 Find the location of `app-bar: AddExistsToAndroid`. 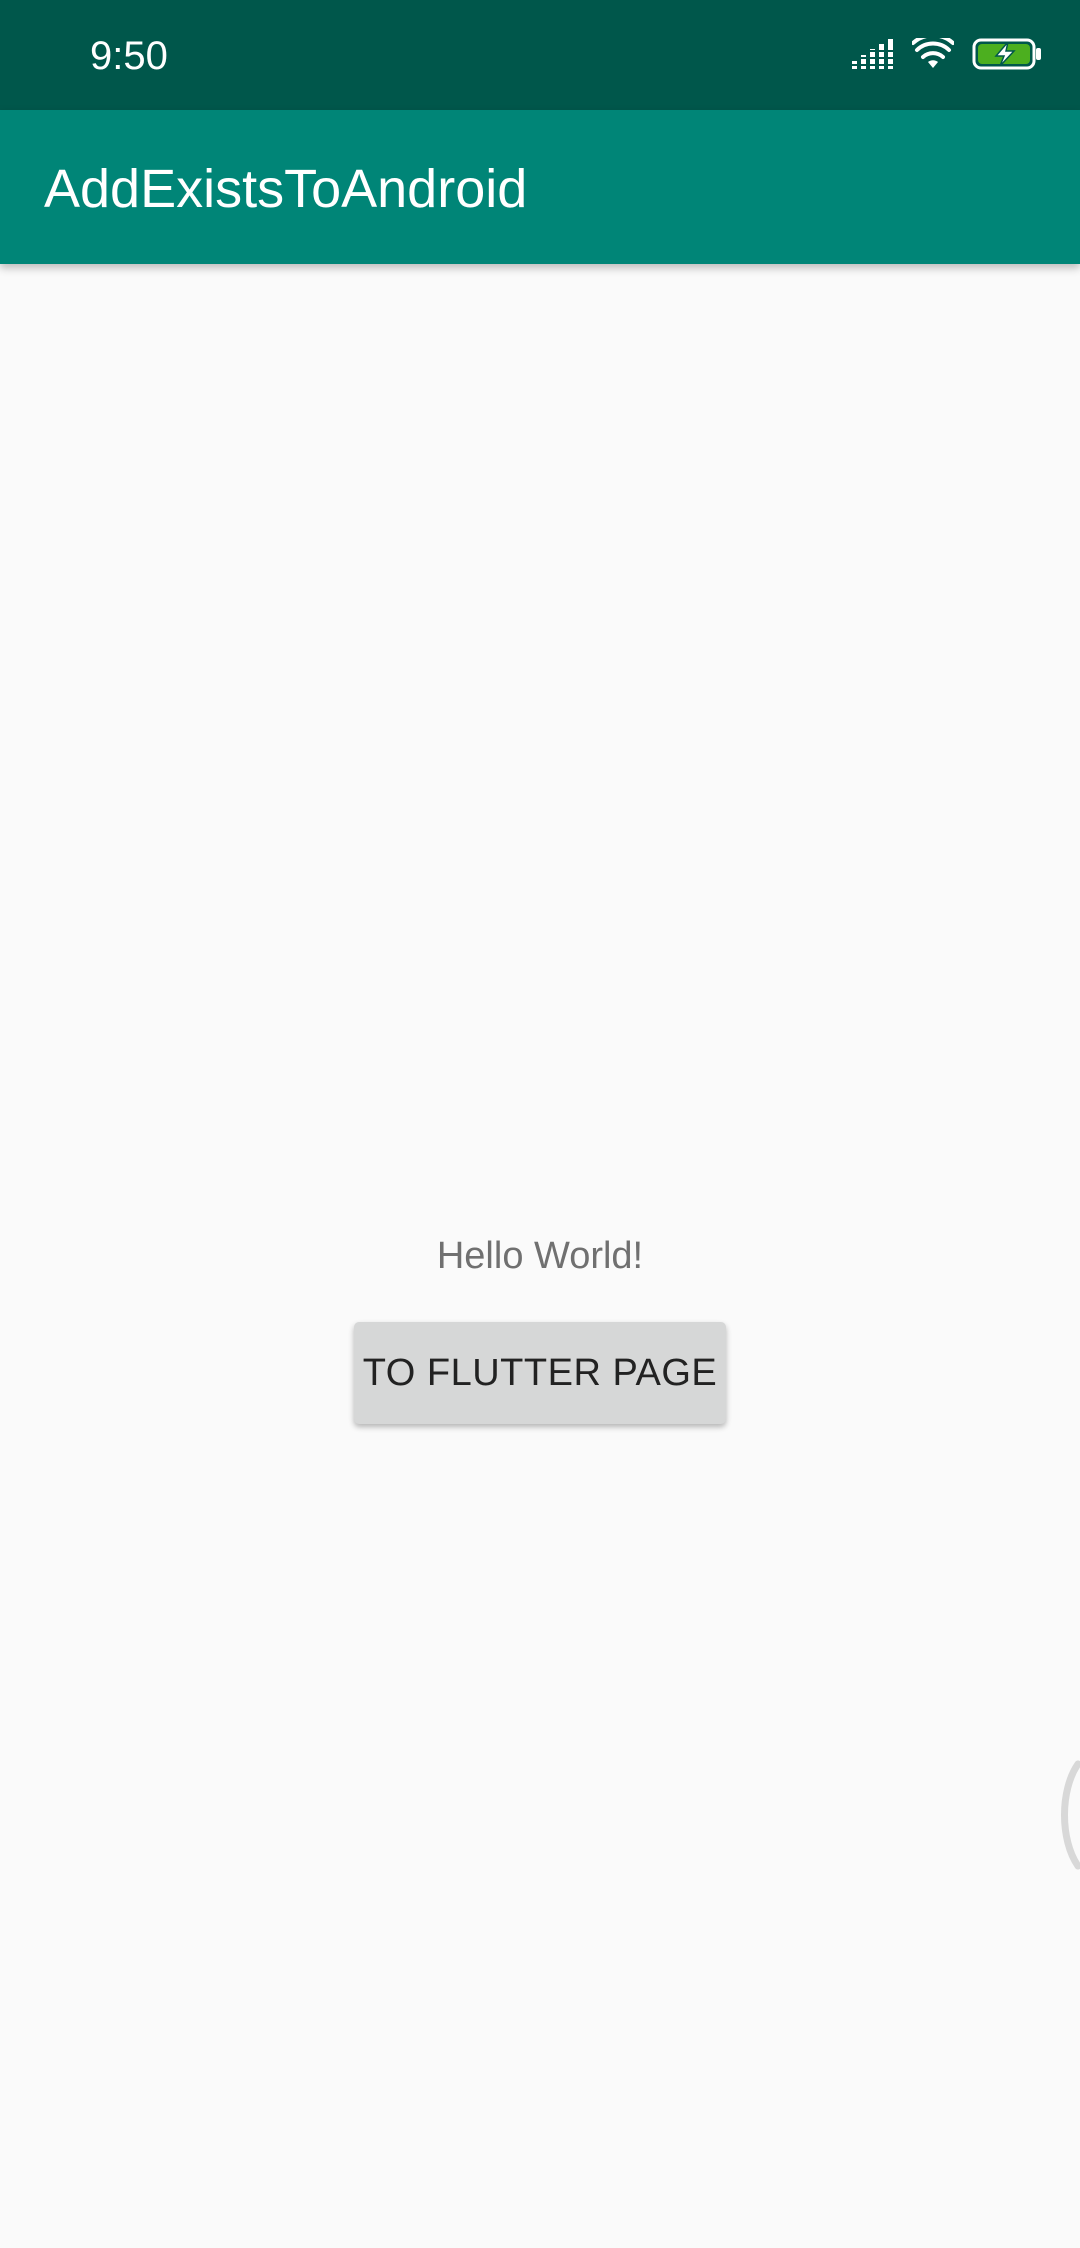

app-bar: AddExistsToAndroid is located at coordinates (540, 187).